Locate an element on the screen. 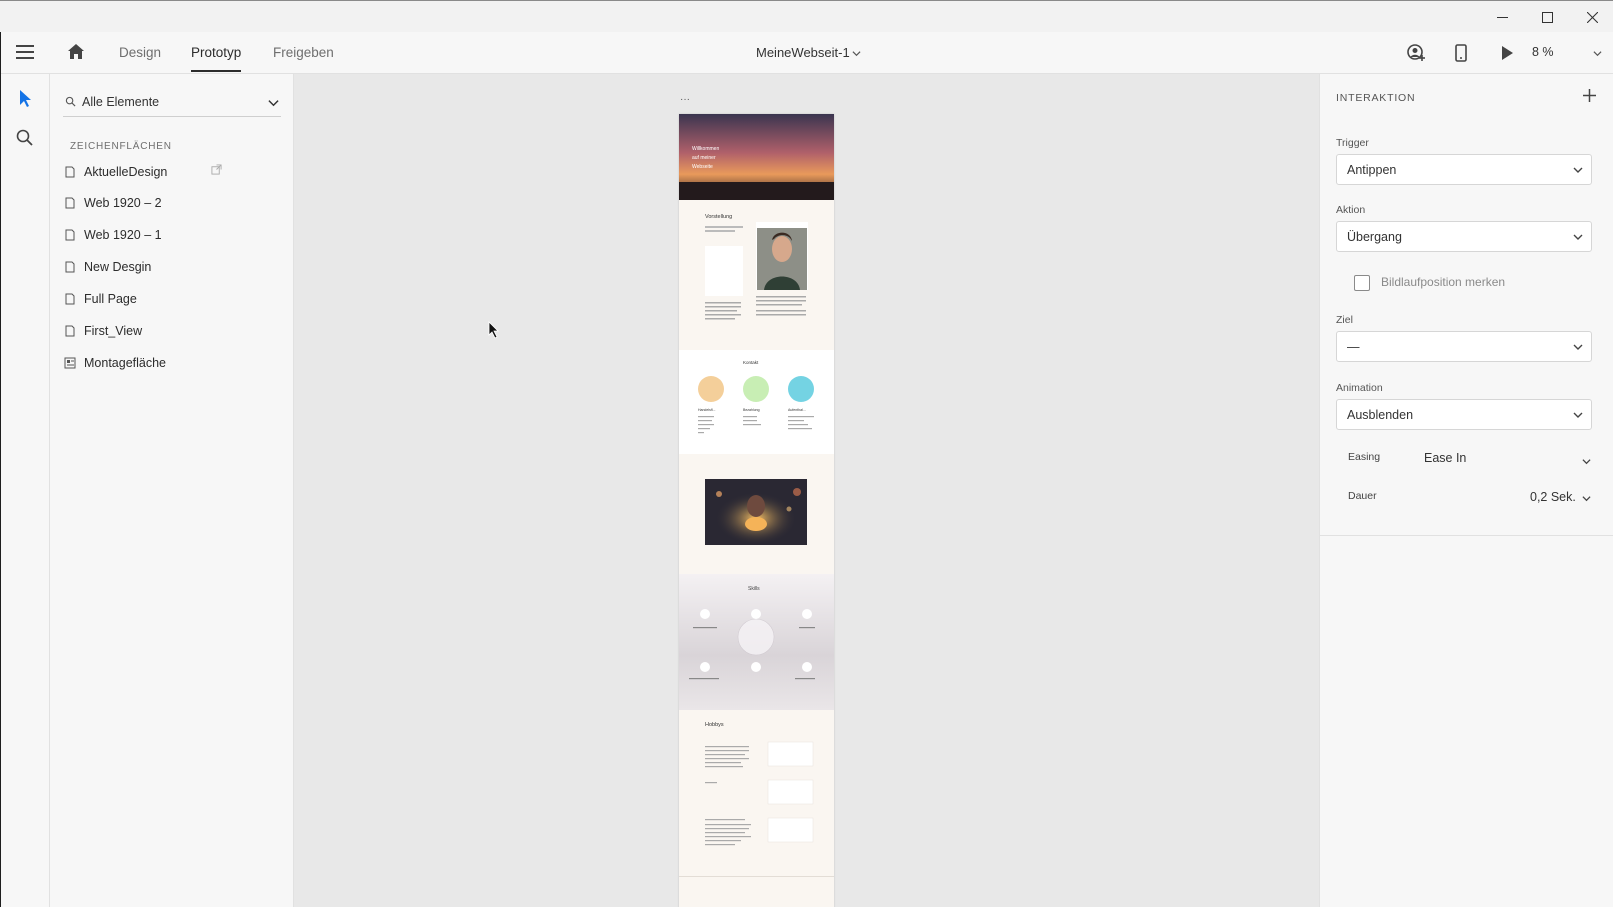 This screenshot has height=907, width=1613. layer-item-label: First_View is located at coordinates (113, 331).